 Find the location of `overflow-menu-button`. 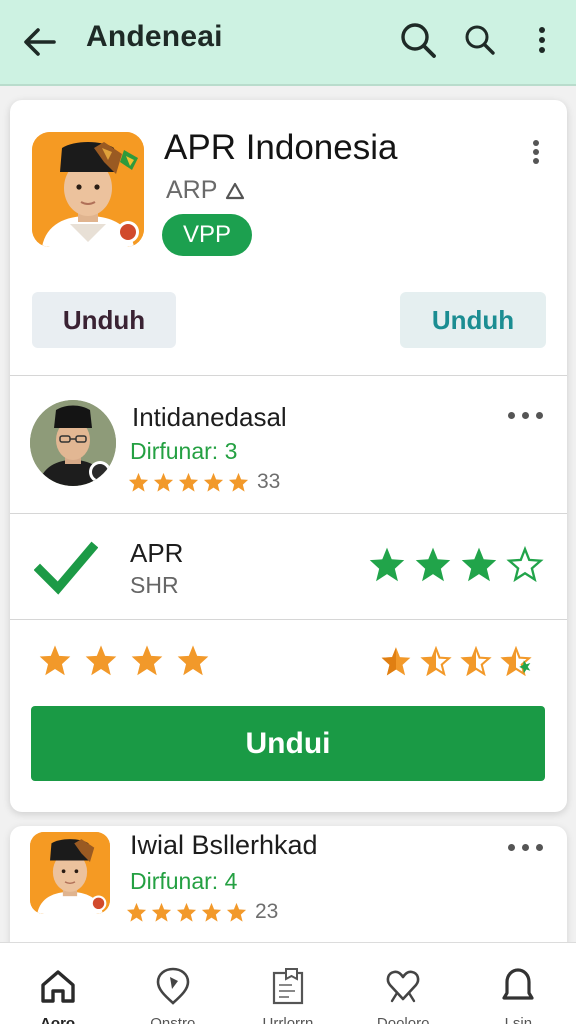

overflow-menu-button is located at coordinates (542, 40).